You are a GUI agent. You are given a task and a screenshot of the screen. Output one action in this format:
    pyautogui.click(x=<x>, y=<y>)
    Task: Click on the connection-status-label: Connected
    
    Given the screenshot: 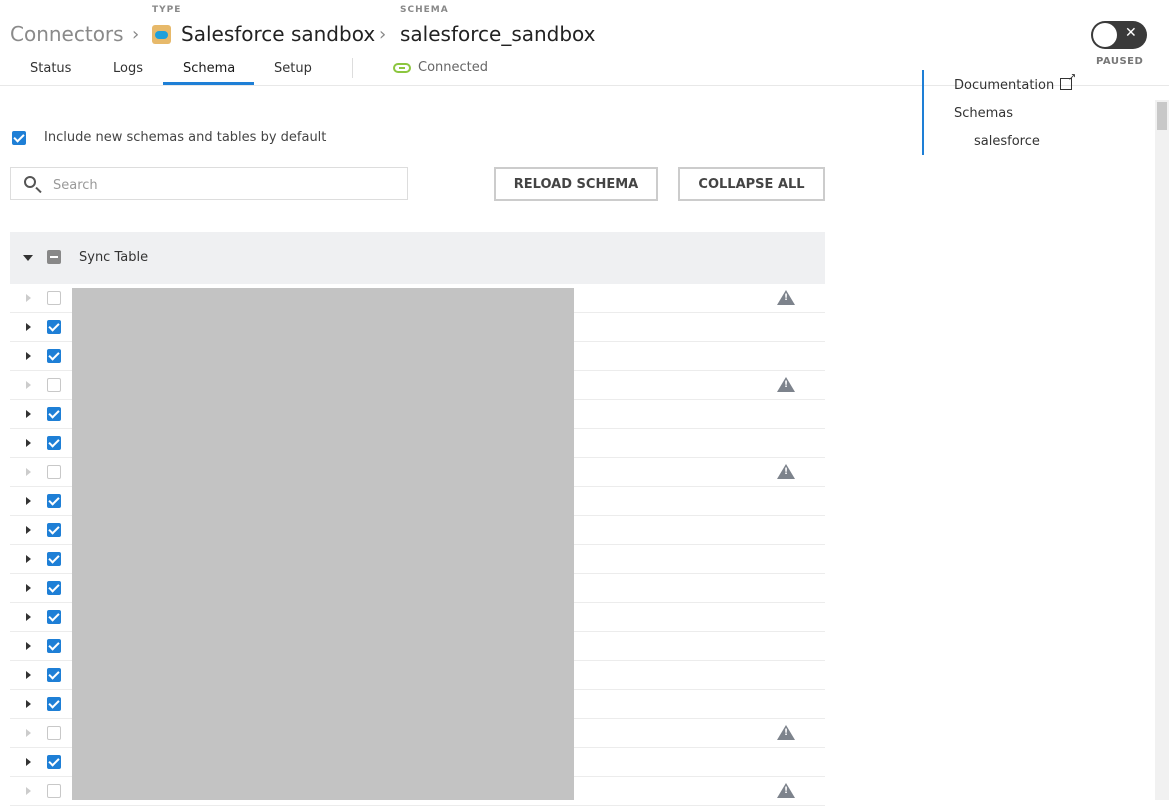 What is the action you would take?
    pyautogui.click(x=453, y=67)
    